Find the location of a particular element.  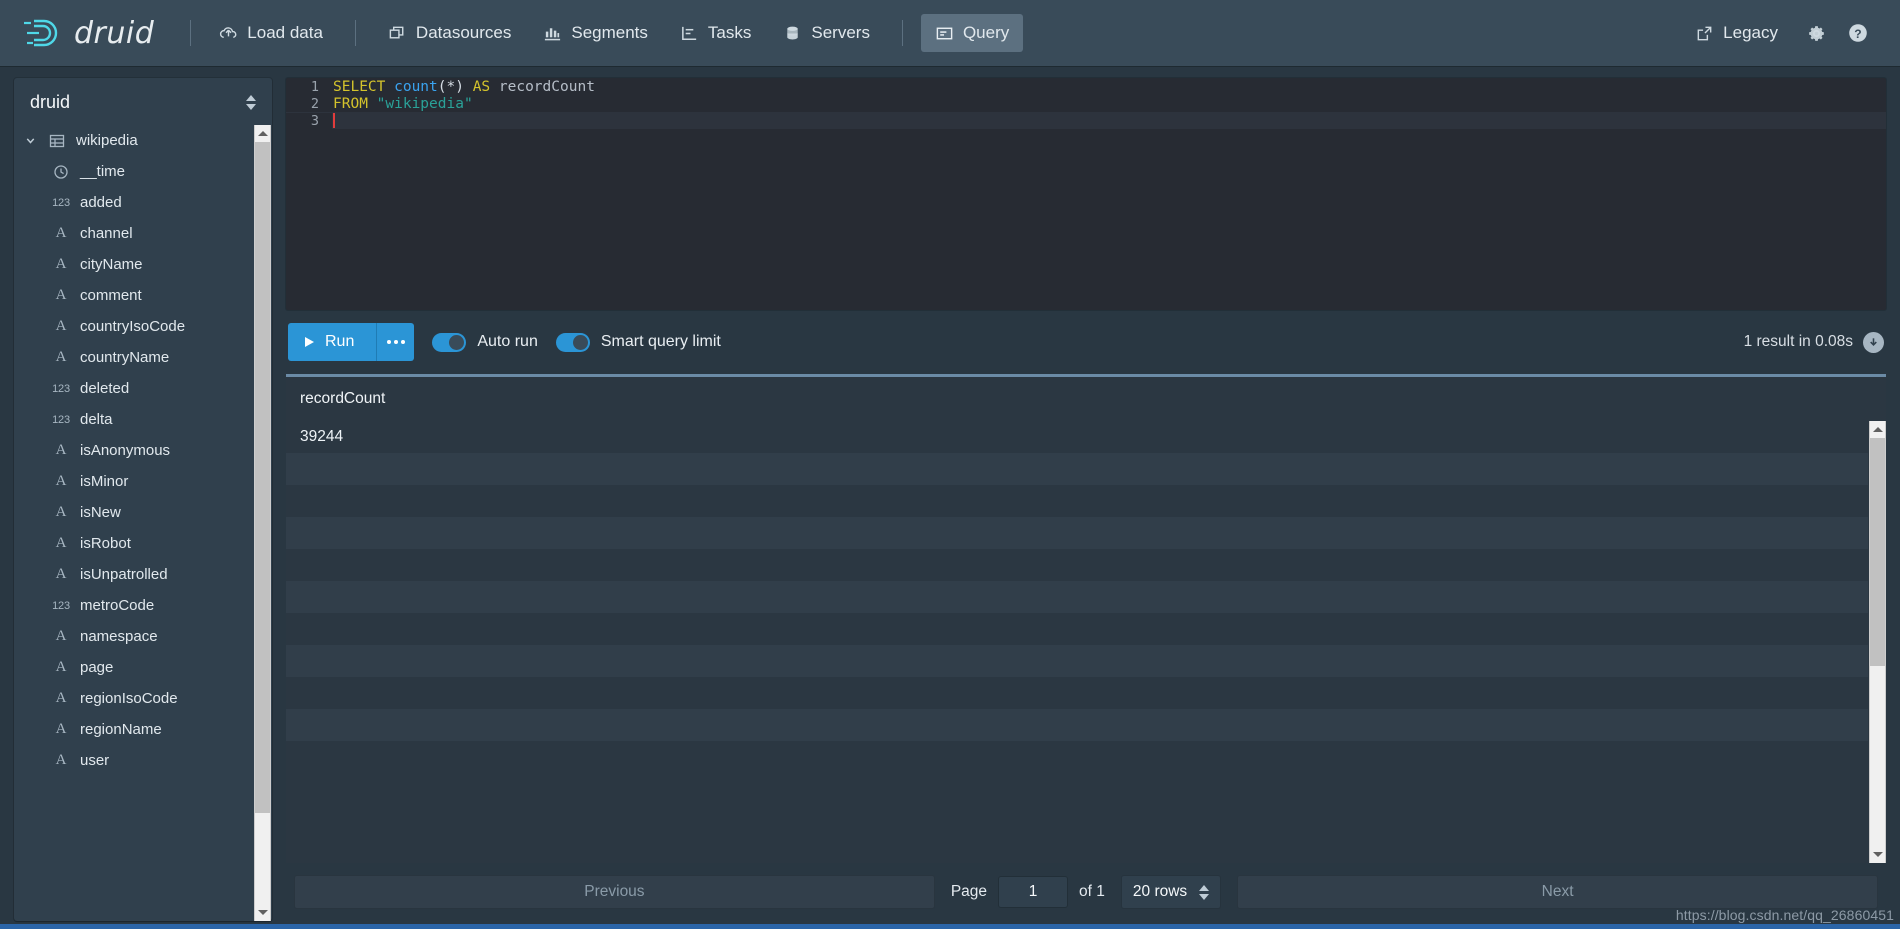

nav-item-load-data: Load data is located at coordinates (271, 33).